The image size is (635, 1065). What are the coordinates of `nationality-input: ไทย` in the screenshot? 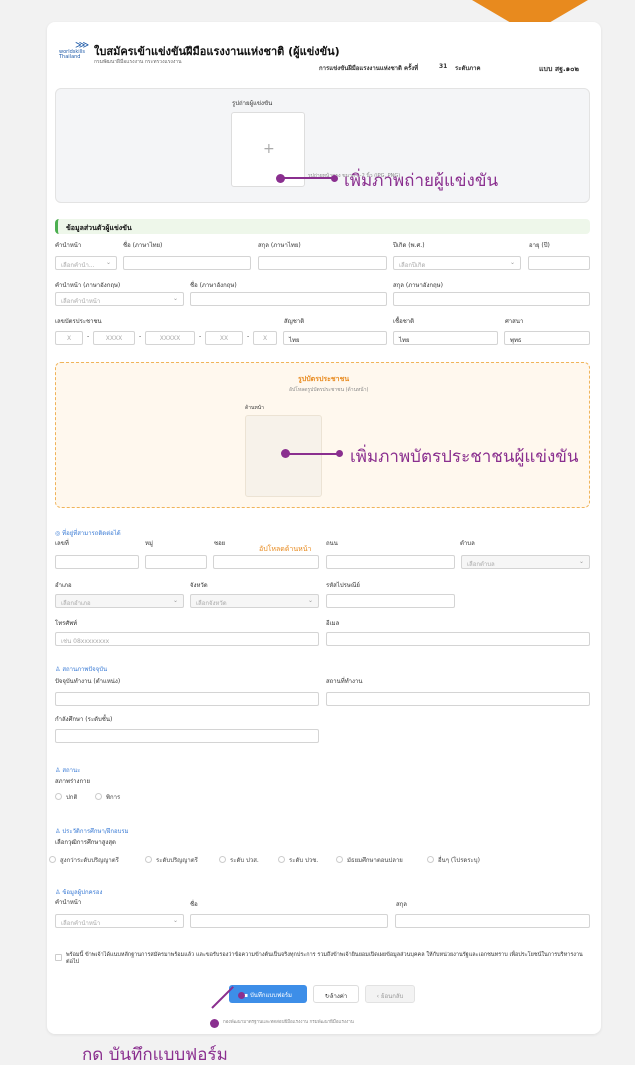 It's located at (335, 338).